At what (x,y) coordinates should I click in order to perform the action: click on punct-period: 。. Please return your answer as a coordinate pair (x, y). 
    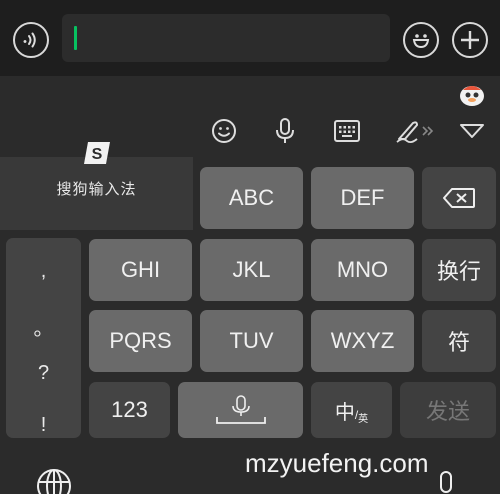
    Looking at the image, I should click on (43, 326).